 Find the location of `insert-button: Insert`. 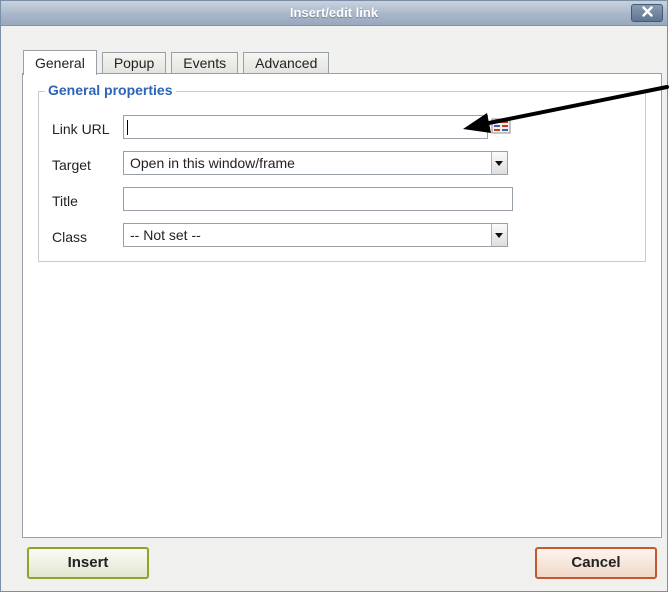

insert-button: Insert is located at coordinates (88, 563).